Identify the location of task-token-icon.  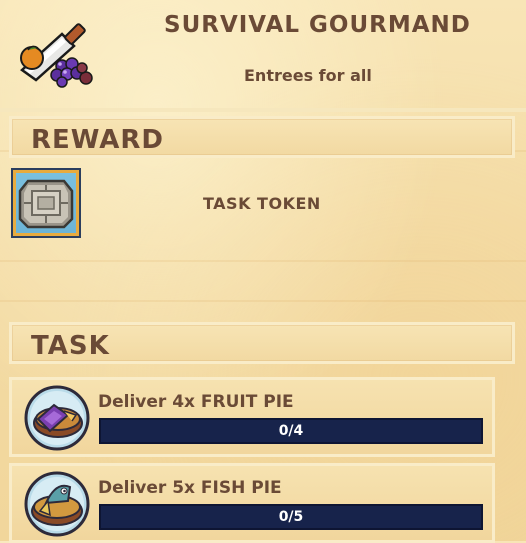
(46, 203).